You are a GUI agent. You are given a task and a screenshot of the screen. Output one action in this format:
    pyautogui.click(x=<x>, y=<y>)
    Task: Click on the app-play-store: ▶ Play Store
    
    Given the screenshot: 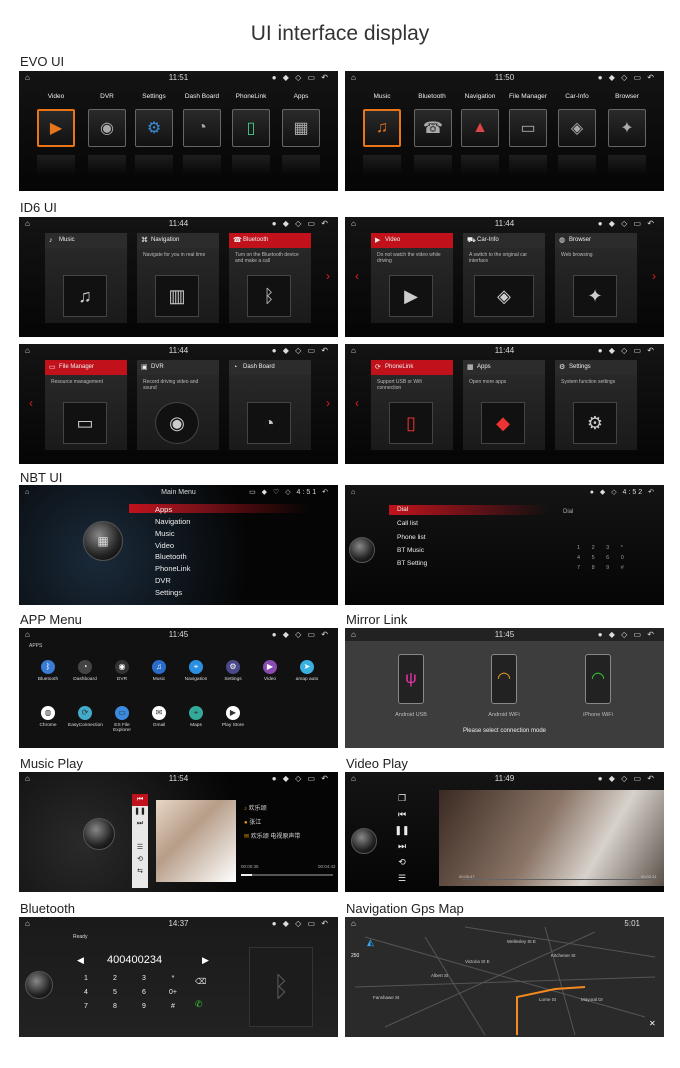 What is the action you would take?
    pyautogui.click(x=233, y=717)
    